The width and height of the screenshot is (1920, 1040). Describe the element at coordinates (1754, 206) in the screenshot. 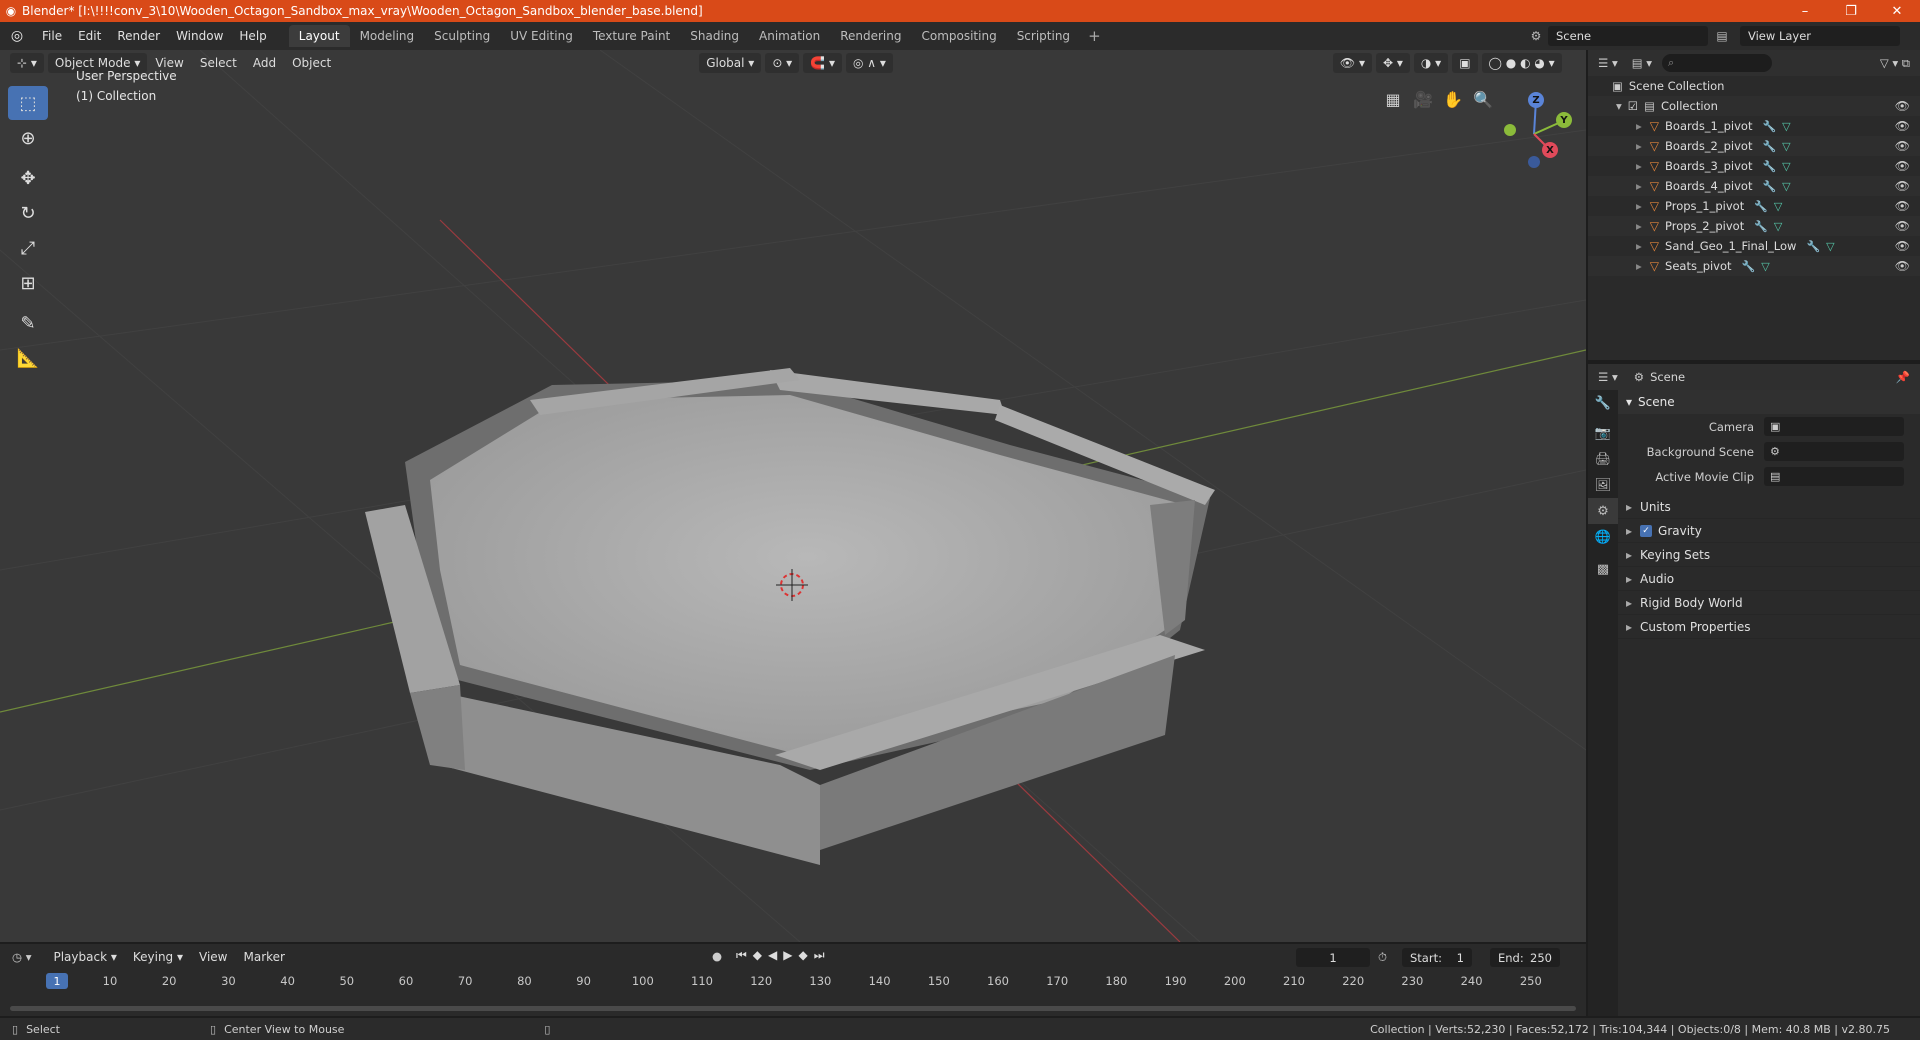

I see `outliner-object-row: ▸ ▽ Props_1_pivot 🔧 ▽ 👁` at that location.